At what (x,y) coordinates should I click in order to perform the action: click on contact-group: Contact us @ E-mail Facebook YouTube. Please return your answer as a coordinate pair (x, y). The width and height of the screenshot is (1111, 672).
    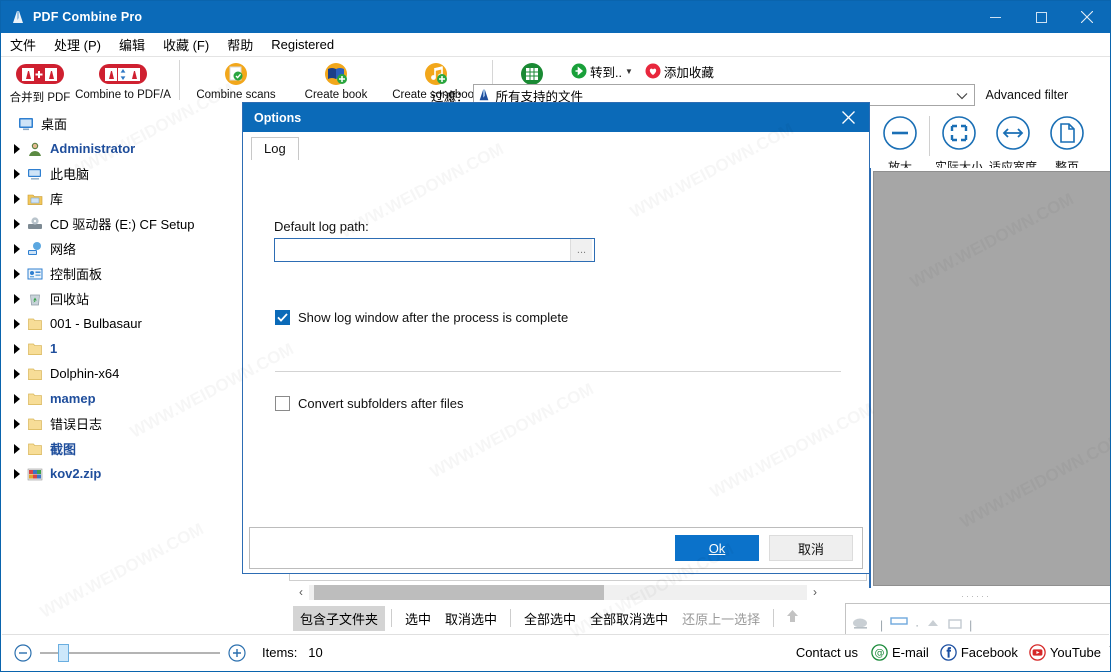
    Looking at the image, I should click on (948, 652).